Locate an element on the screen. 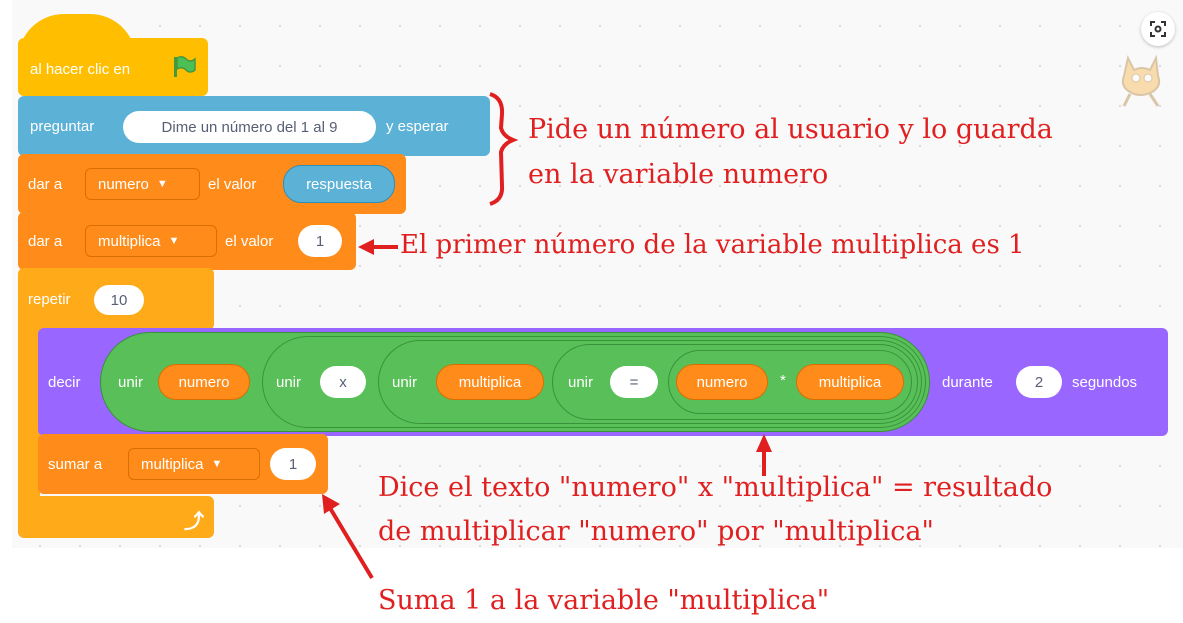  seconds-input: 2 is located at coordinates (1039, 382).